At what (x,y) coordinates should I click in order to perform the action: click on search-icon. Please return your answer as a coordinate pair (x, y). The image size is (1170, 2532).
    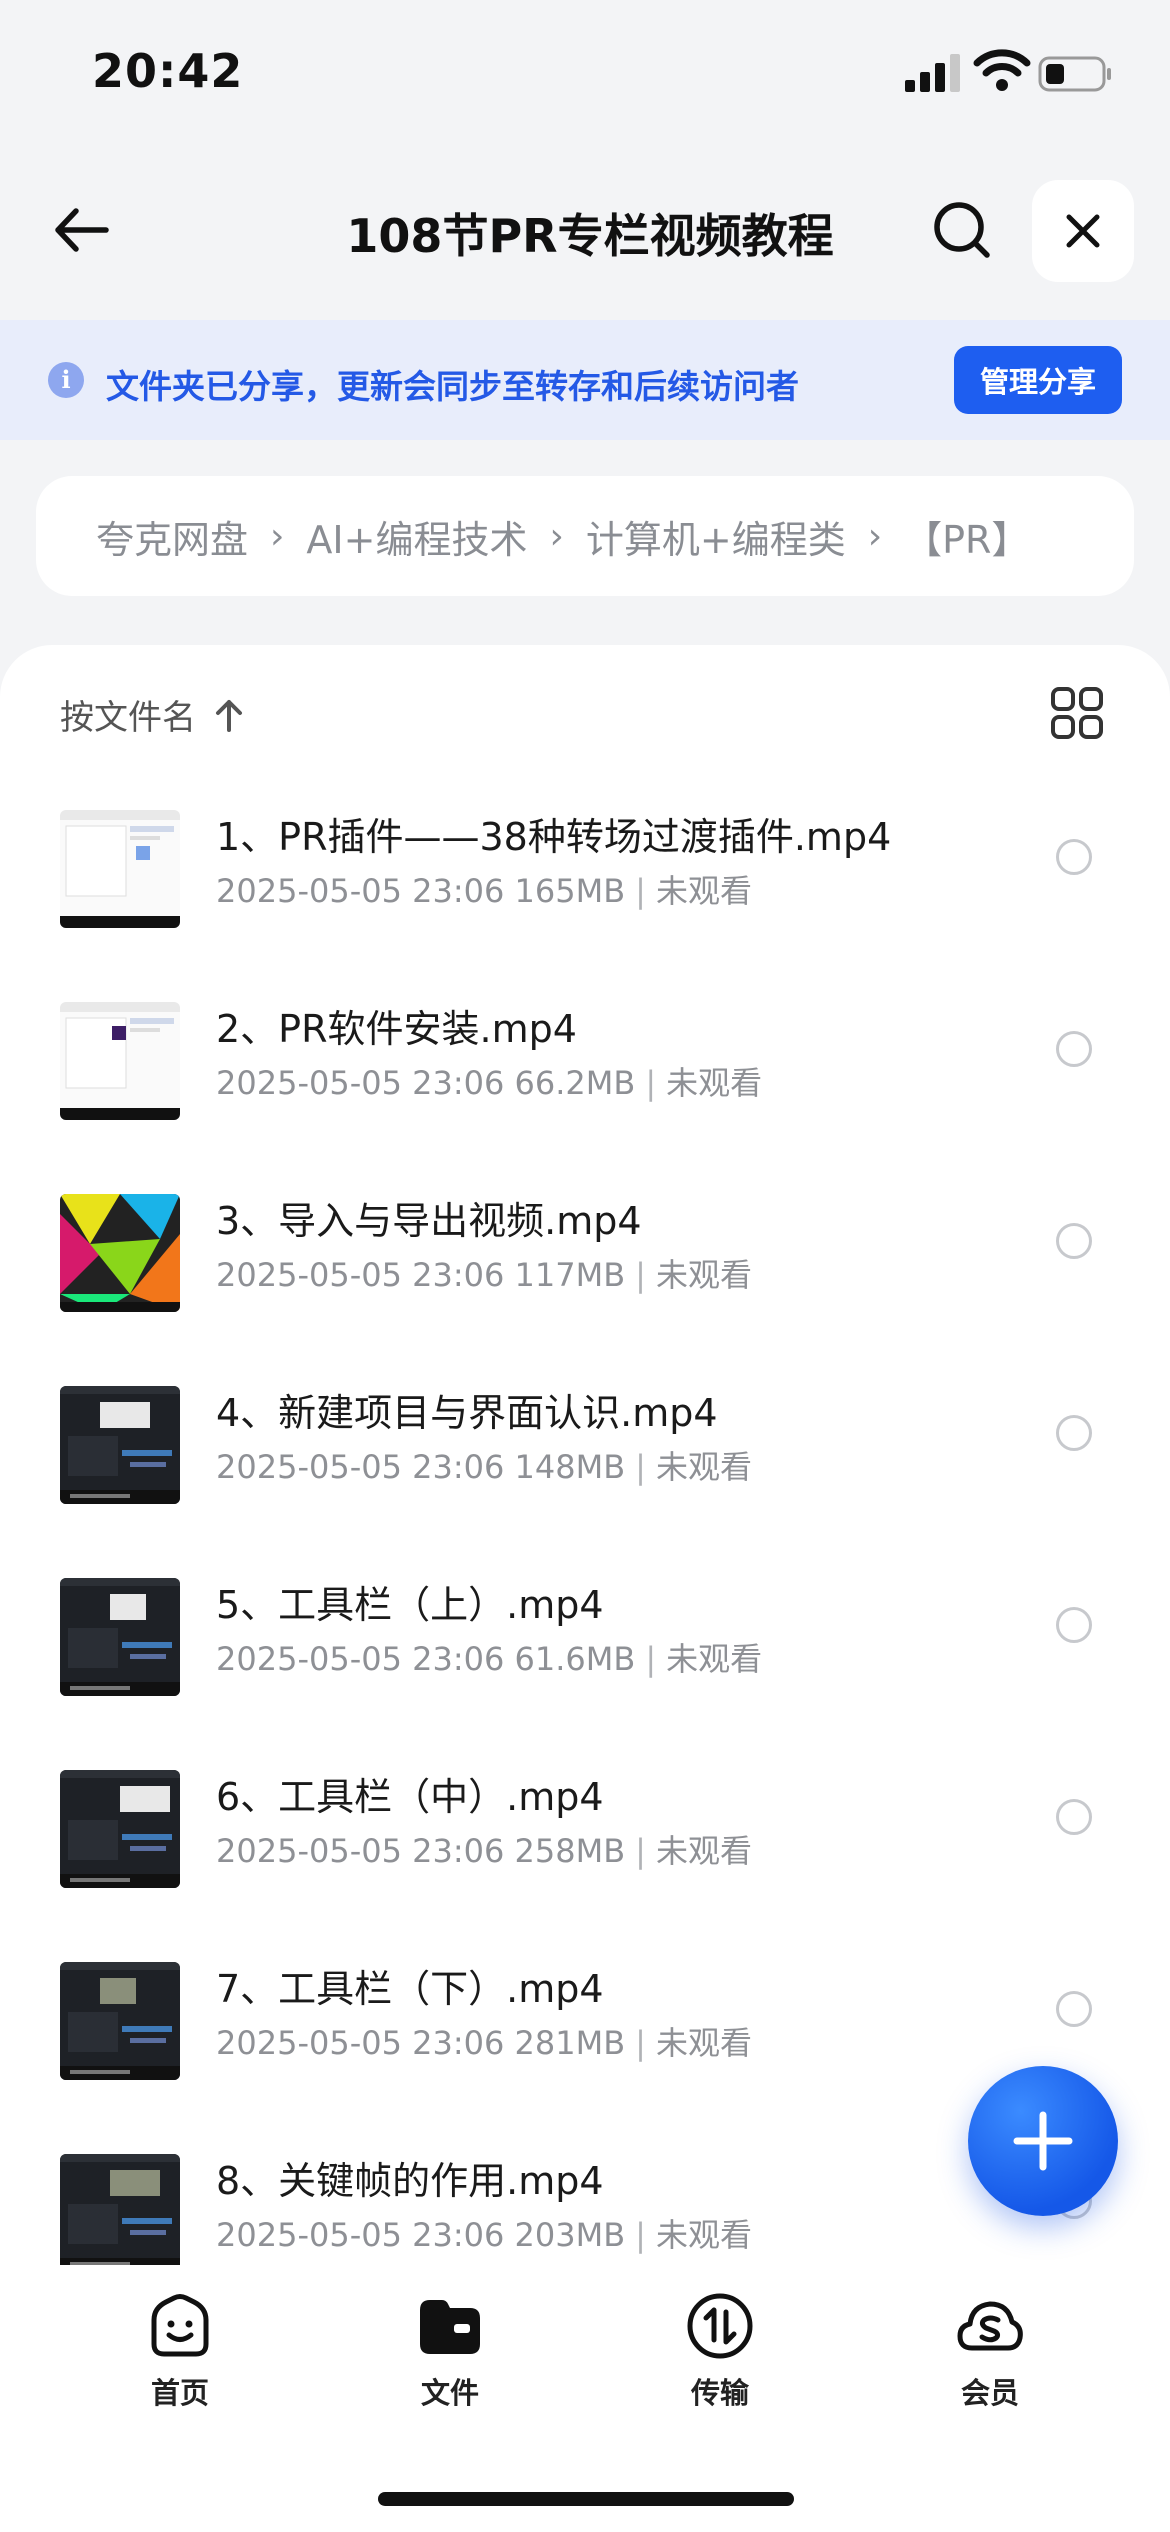
    Looking at the image, I should click on (962, 230).